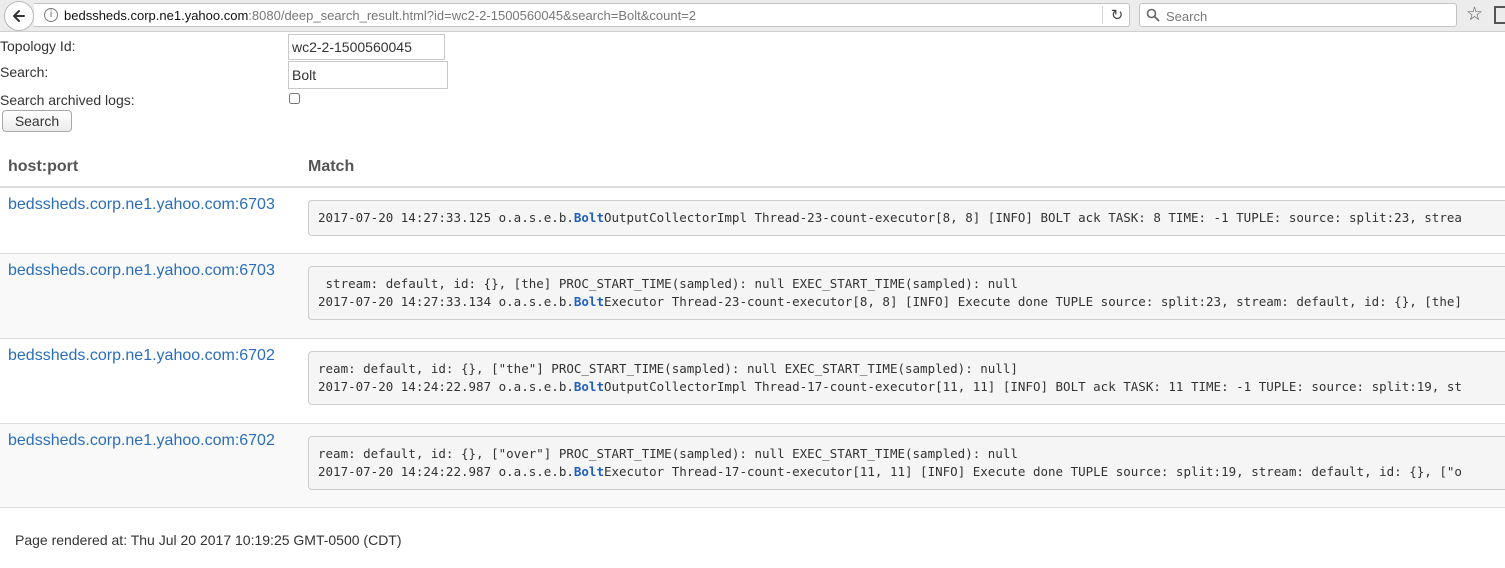  Describe the element at coordinates (1153, 15) in the screenshot. I see `search-icon` at that location.